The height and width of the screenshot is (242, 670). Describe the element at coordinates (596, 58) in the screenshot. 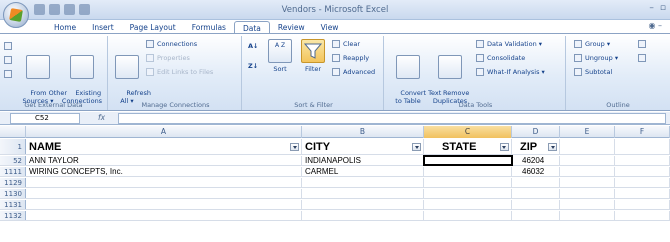

I see `ungroup-button: Ungroup ▾` at that location.